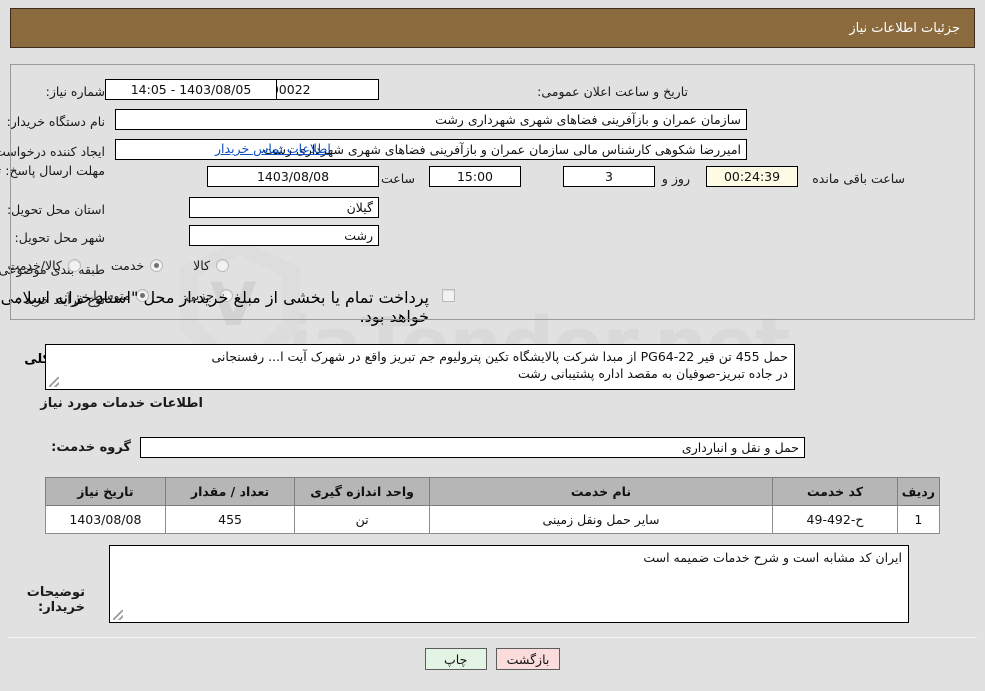 The width and height of the screenshot is (985, 691). What do you see at coordinates (230, 491) in the screenshot?
I see `col-quantity: تعداد / مقدار` at bounding box center [230, 491].